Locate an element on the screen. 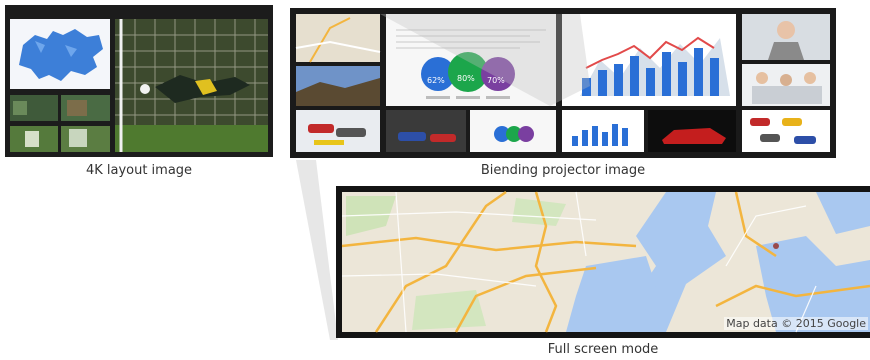 This screenshot has width=870, height=360. slide-percent-2: 80% is located at coordinates (466, 78).